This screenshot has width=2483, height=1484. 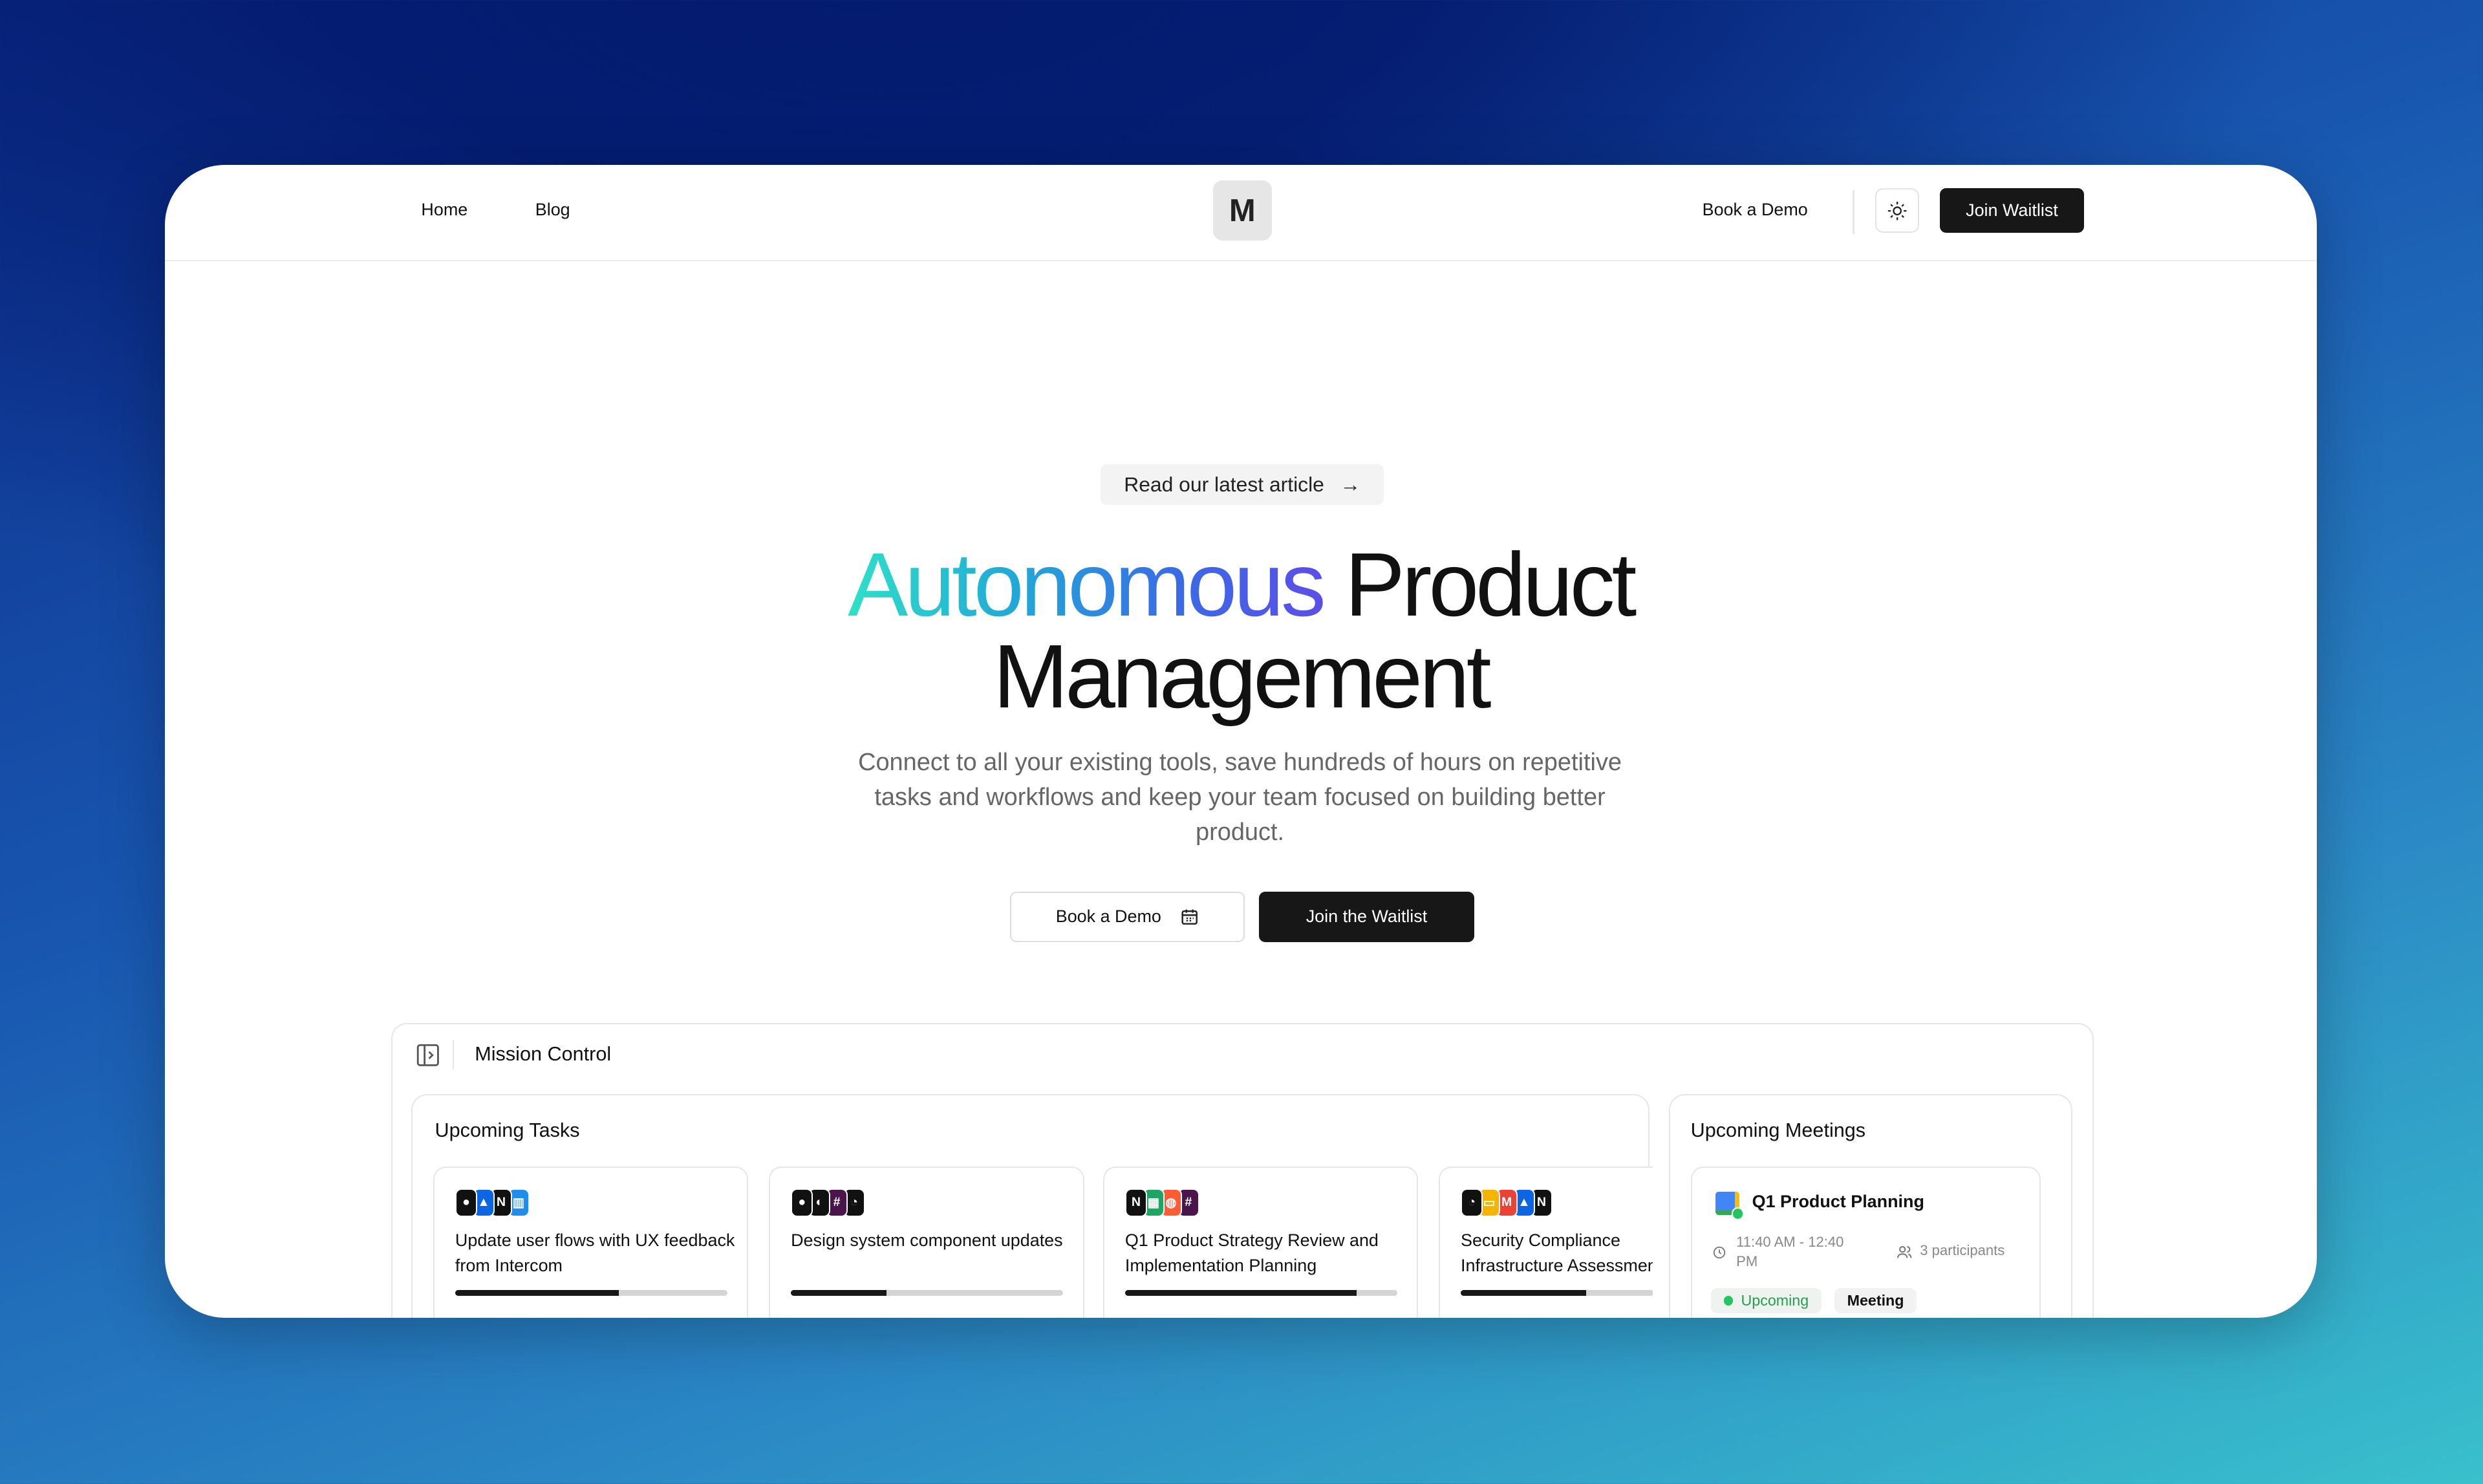 What do you see at coordinates (1728, 1301) in the screenshot?
I see `status-dot` at bounding box center [1728, 1301].